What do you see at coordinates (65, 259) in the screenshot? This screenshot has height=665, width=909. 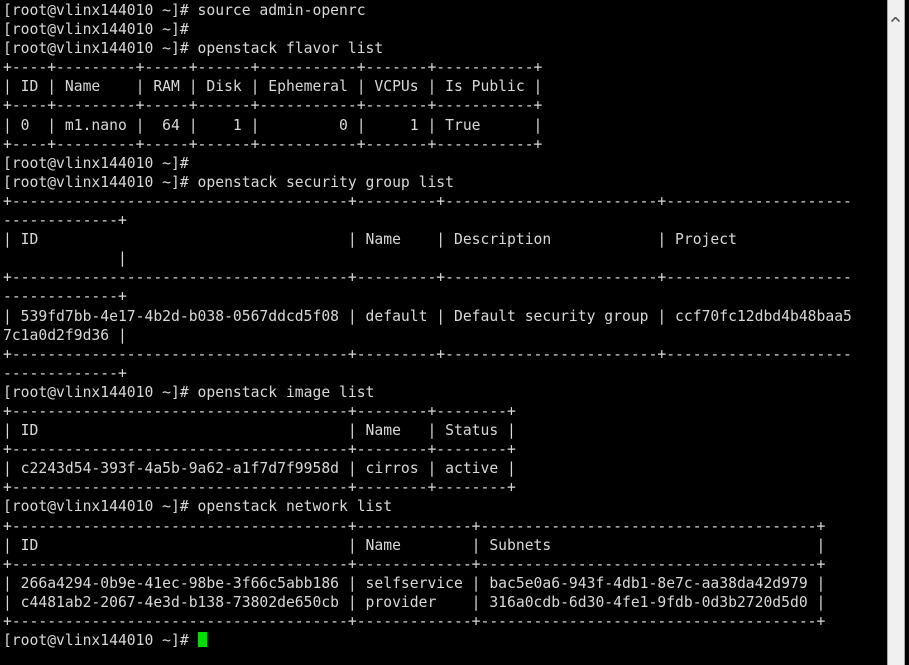 I see `terminal-line: |` at bounding box center [65, 259].